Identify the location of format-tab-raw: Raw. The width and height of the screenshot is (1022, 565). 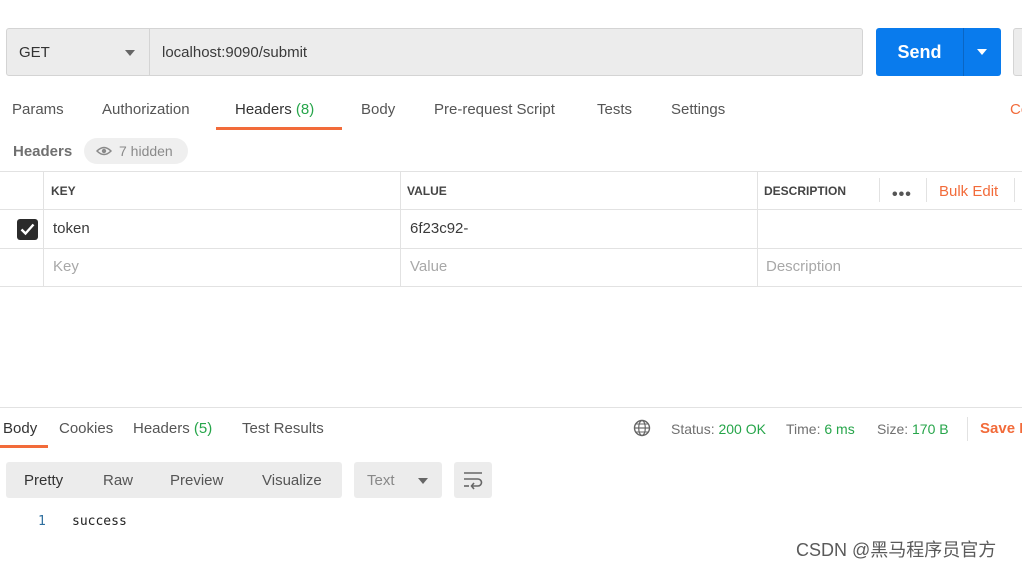
(118, 480).